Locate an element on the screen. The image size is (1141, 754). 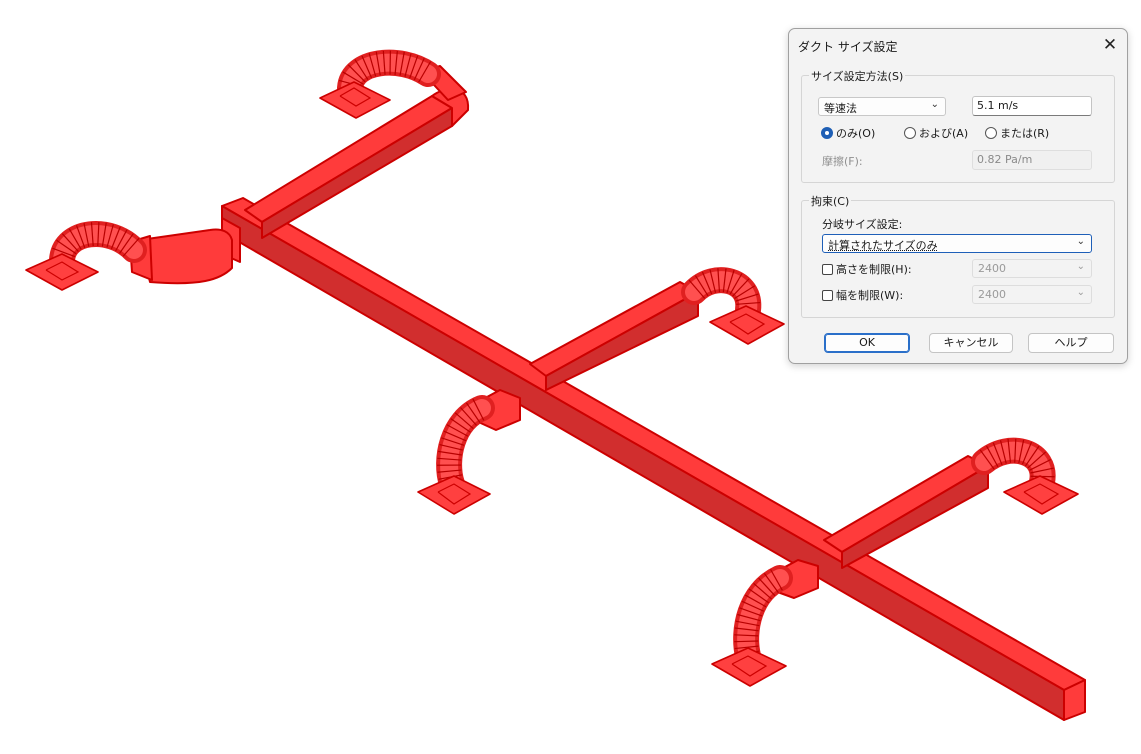
height-limit-value: 2400 is located at coordinates (992, 268).